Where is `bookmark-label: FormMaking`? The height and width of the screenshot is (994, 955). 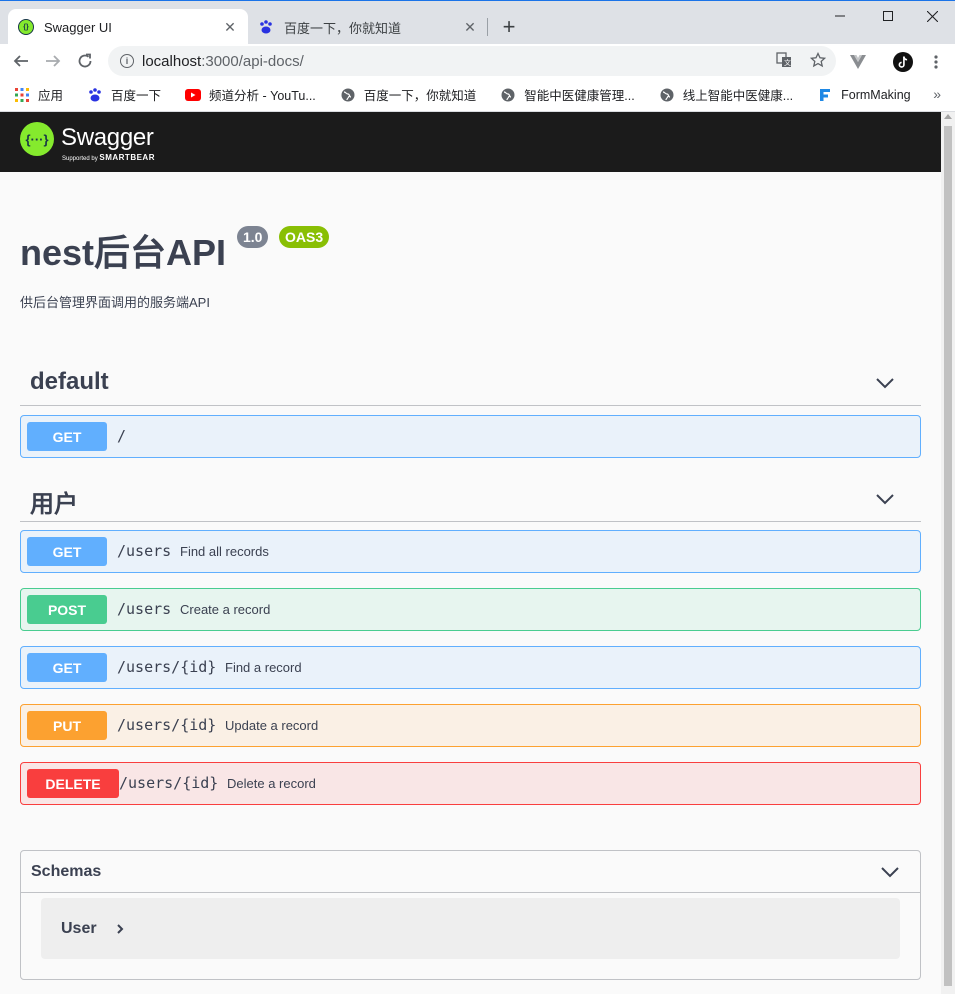
bookmark-label: FormMaking is located at coordinates (876, 94).